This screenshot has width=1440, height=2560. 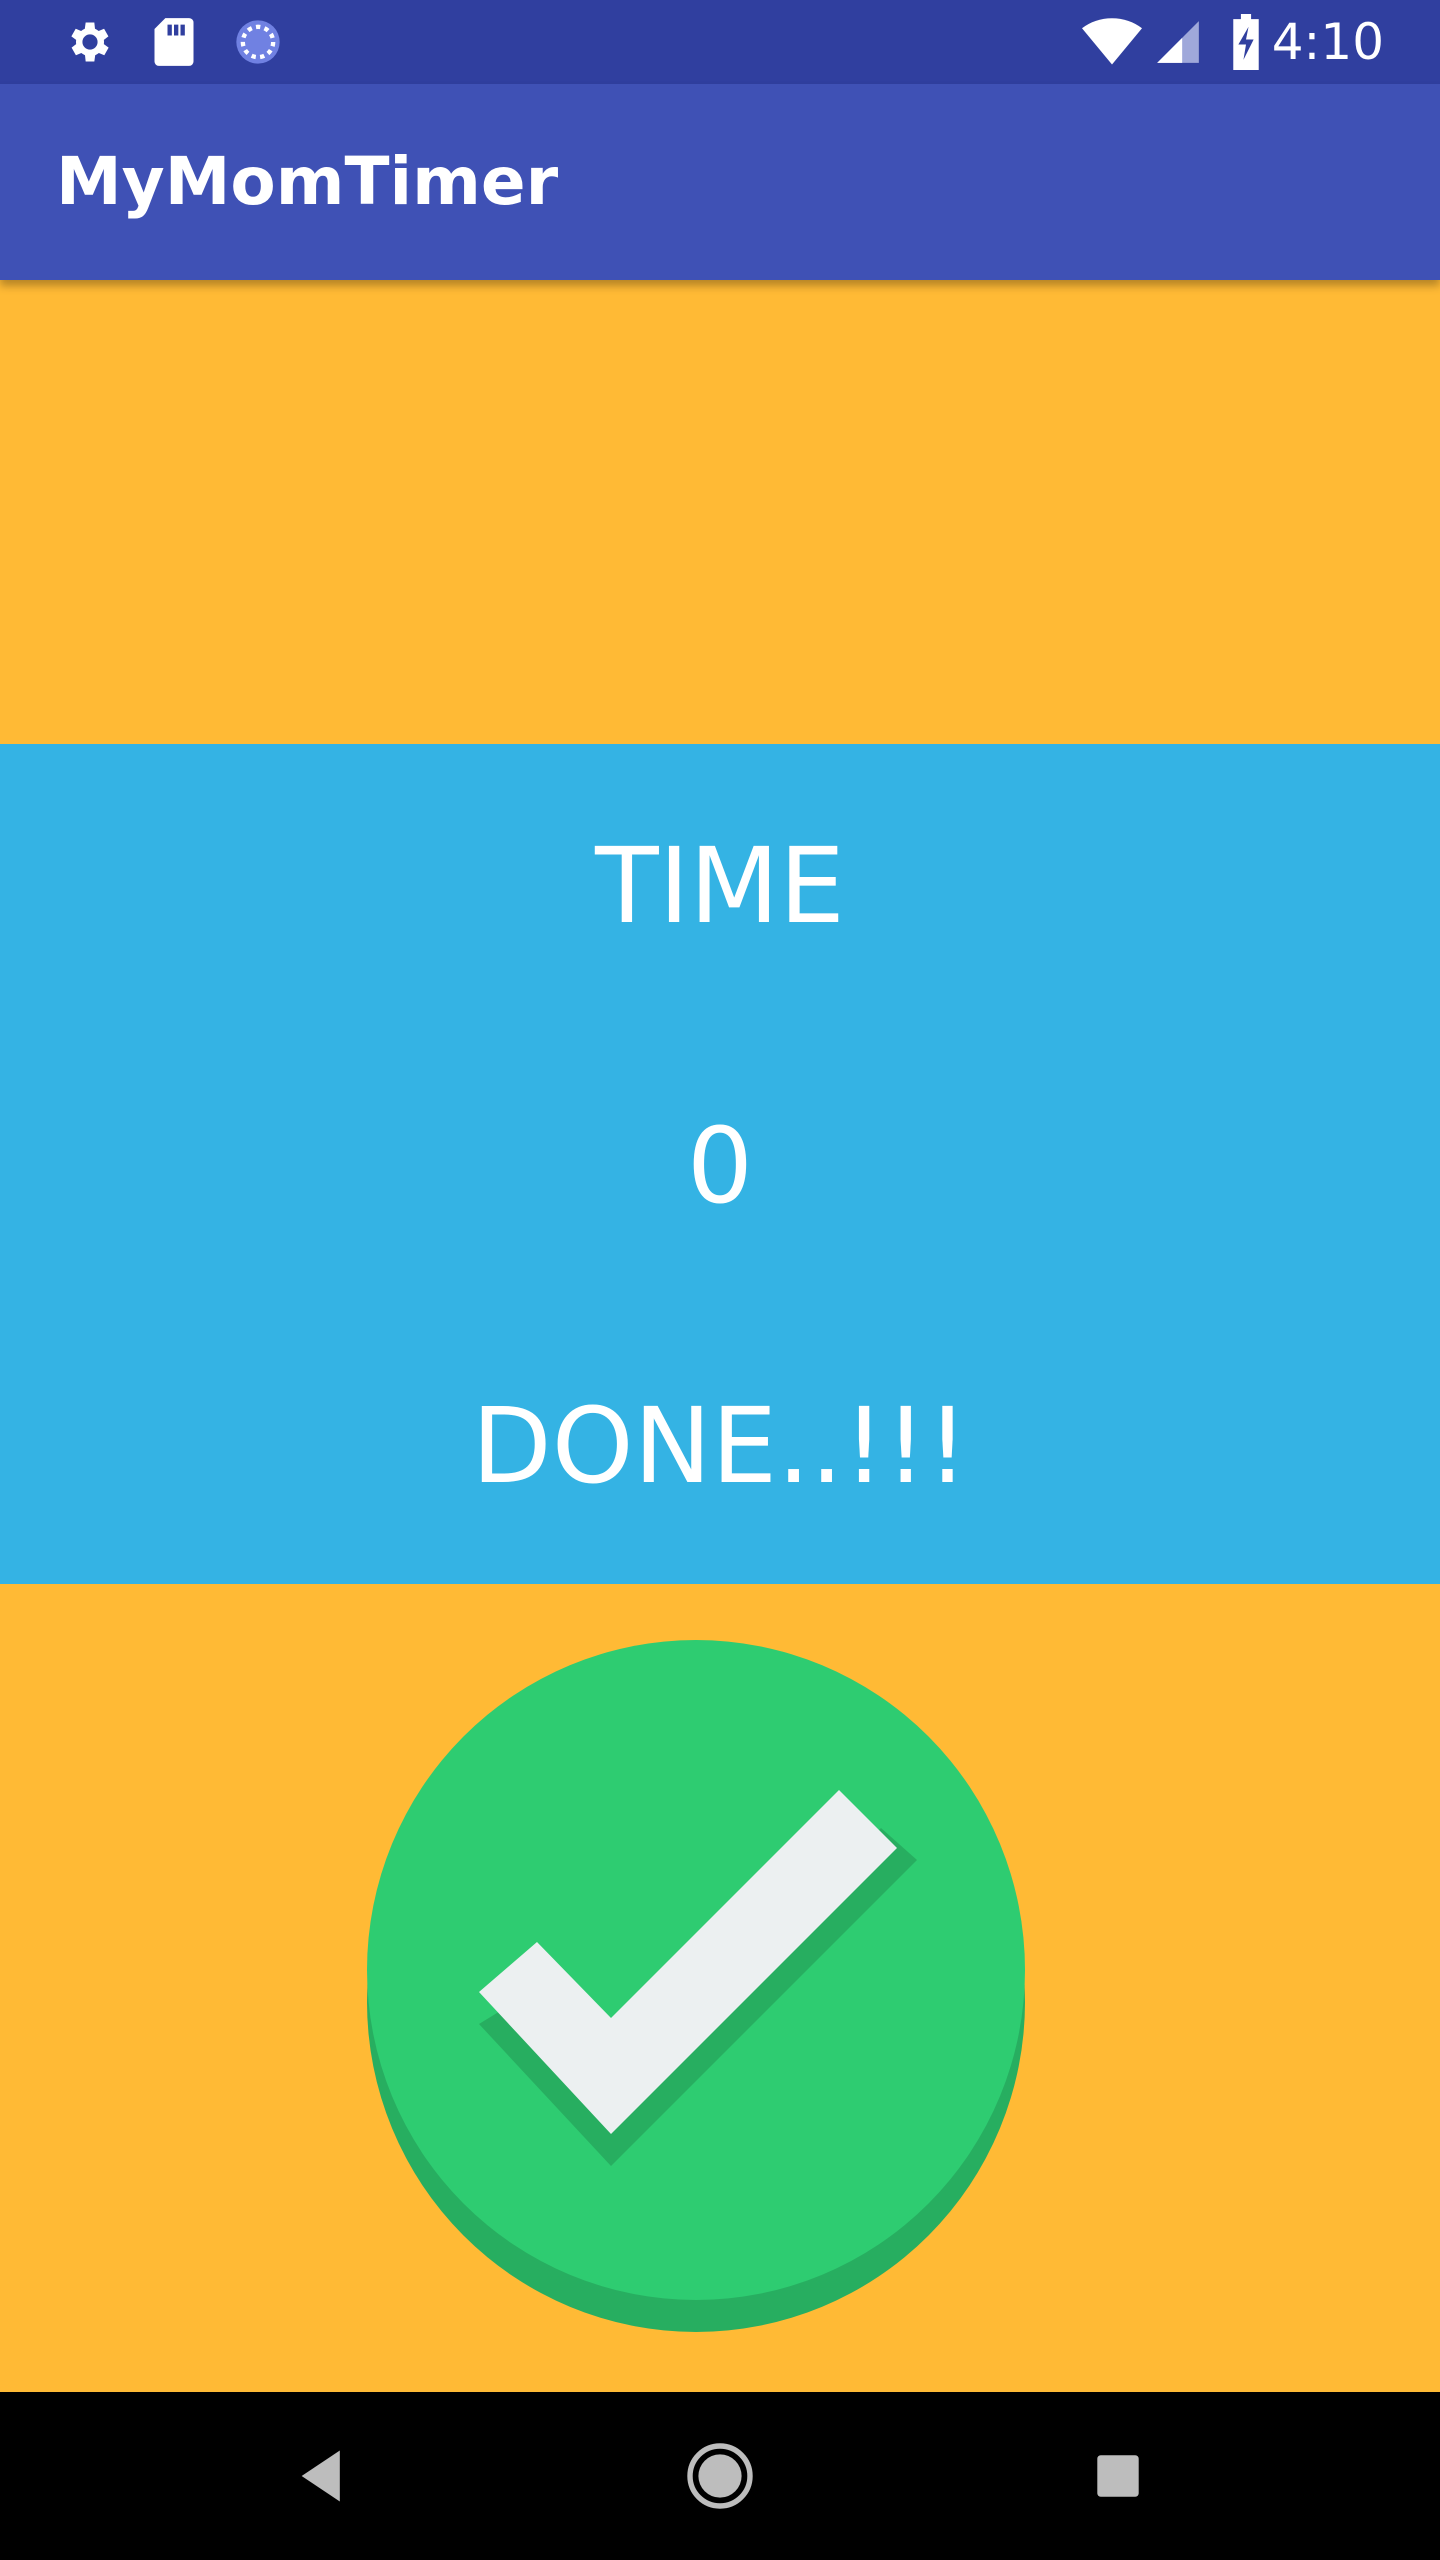 I want to click on recents-icon, so click(x=1118, y=2476).